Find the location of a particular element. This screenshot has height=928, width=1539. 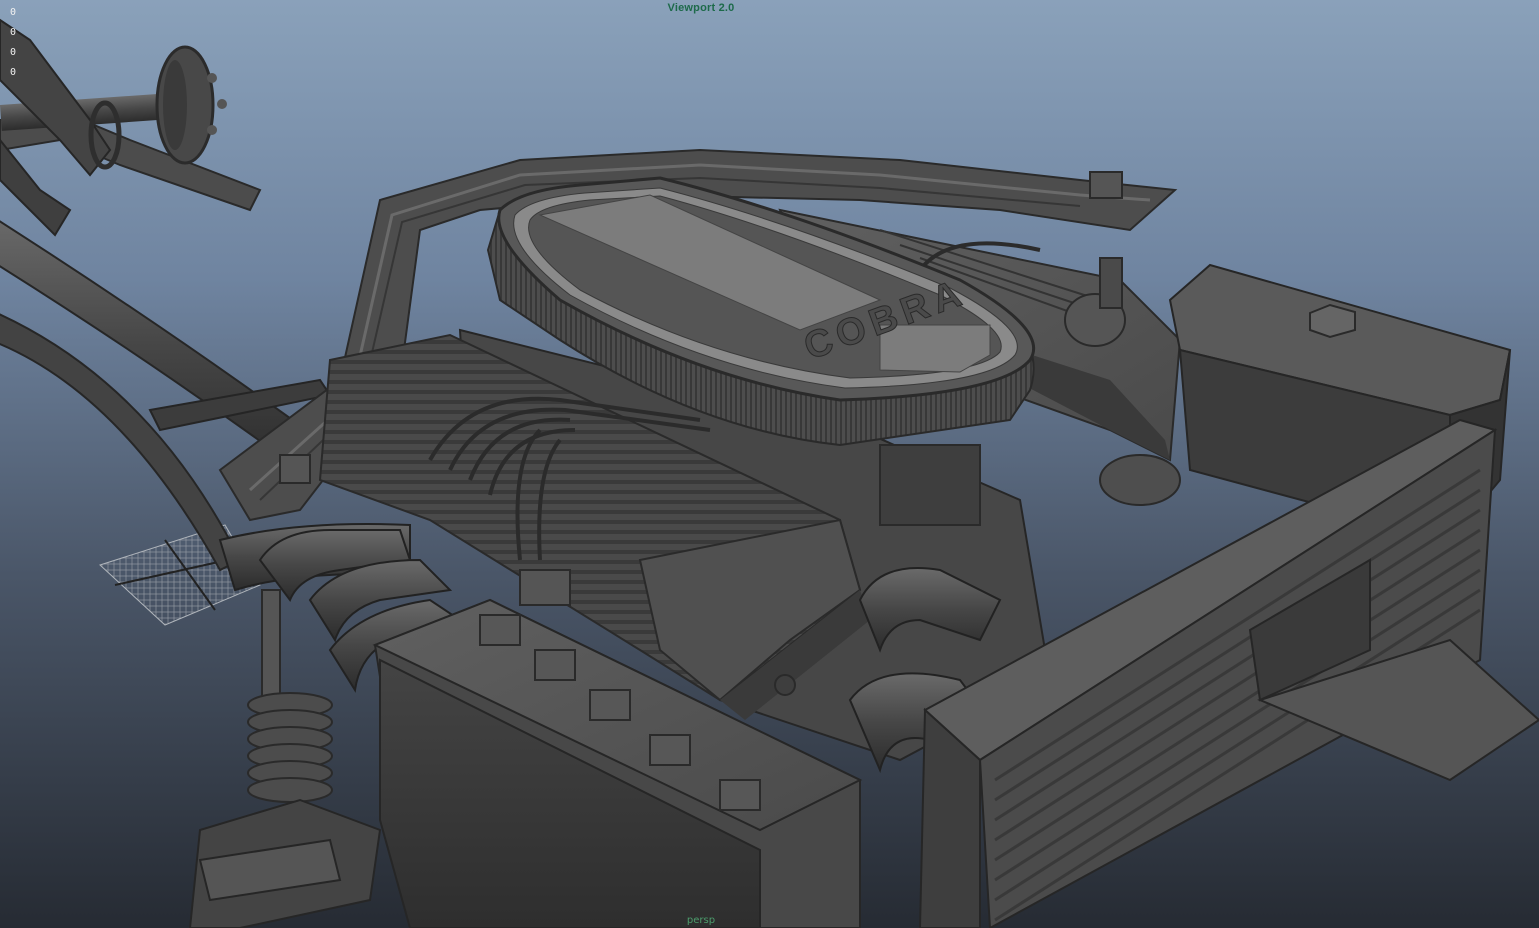

viewport-title: Viewport 2.0 is located at coordinates (701, 8).